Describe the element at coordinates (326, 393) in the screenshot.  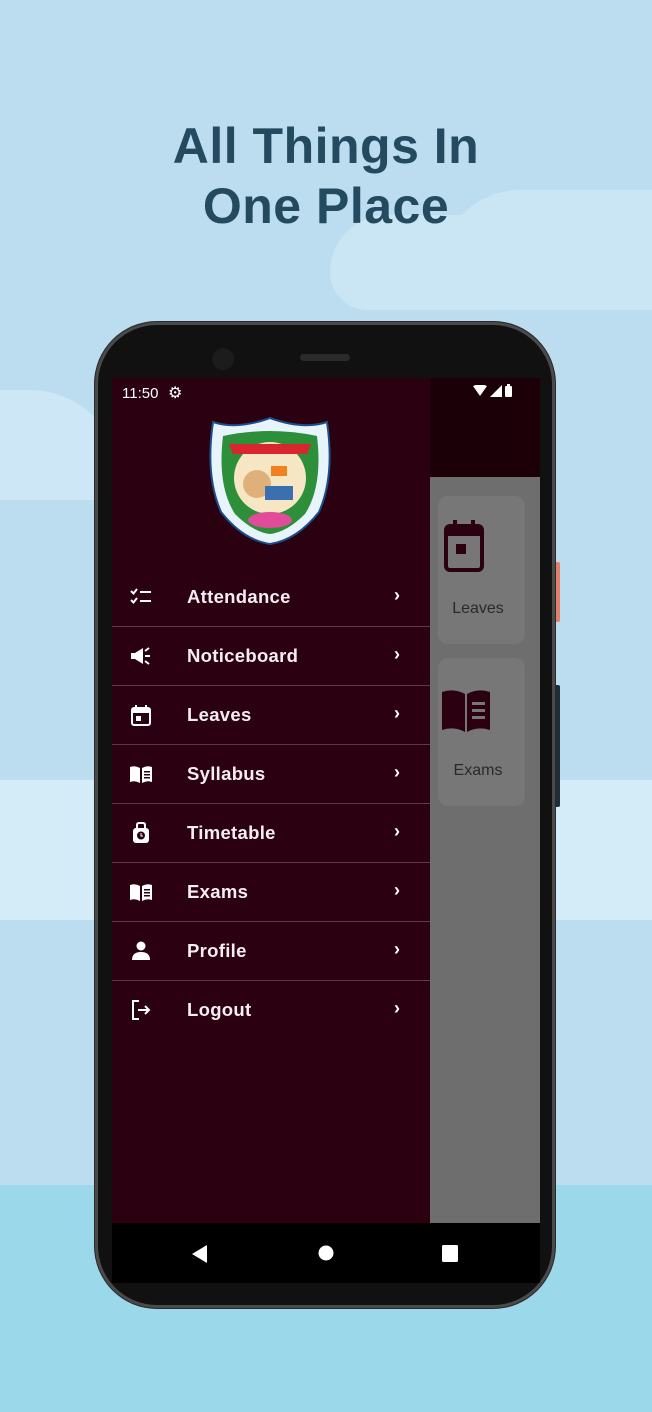
I see `status-bar: 11:50 ⚙` at that location.